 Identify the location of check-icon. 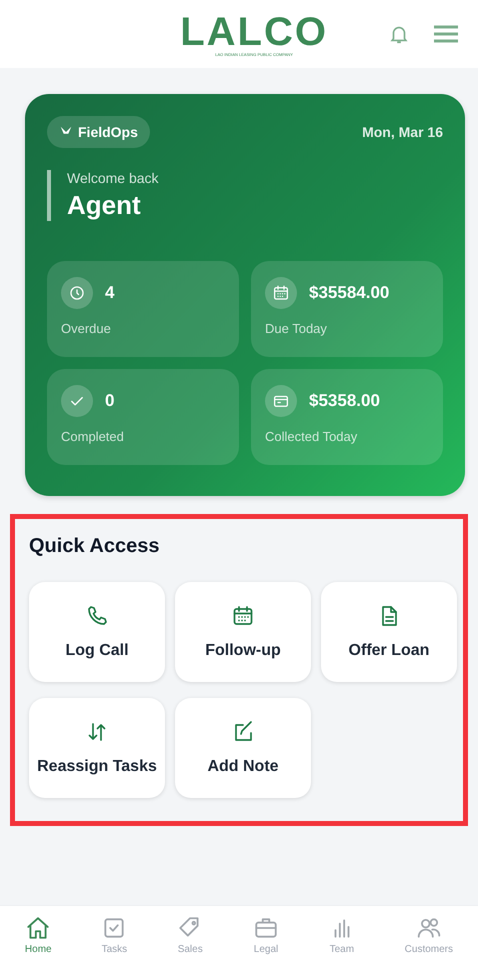
(77, 401).